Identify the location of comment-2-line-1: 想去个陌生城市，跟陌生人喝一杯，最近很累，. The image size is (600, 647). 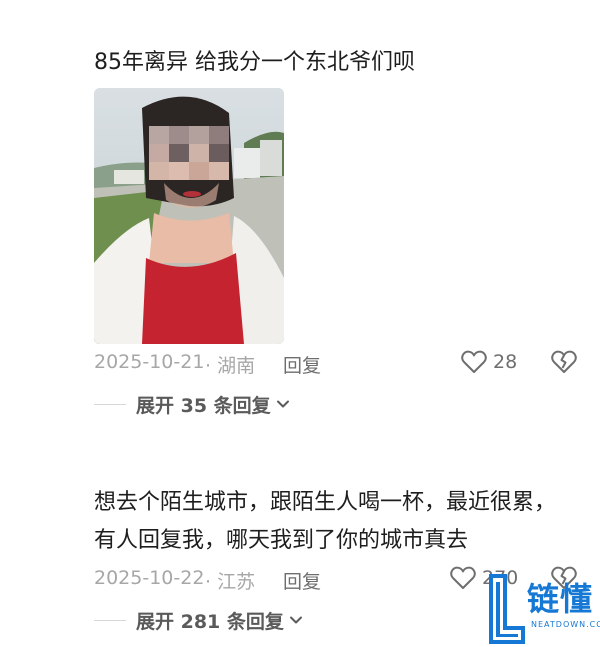
(325, 502).